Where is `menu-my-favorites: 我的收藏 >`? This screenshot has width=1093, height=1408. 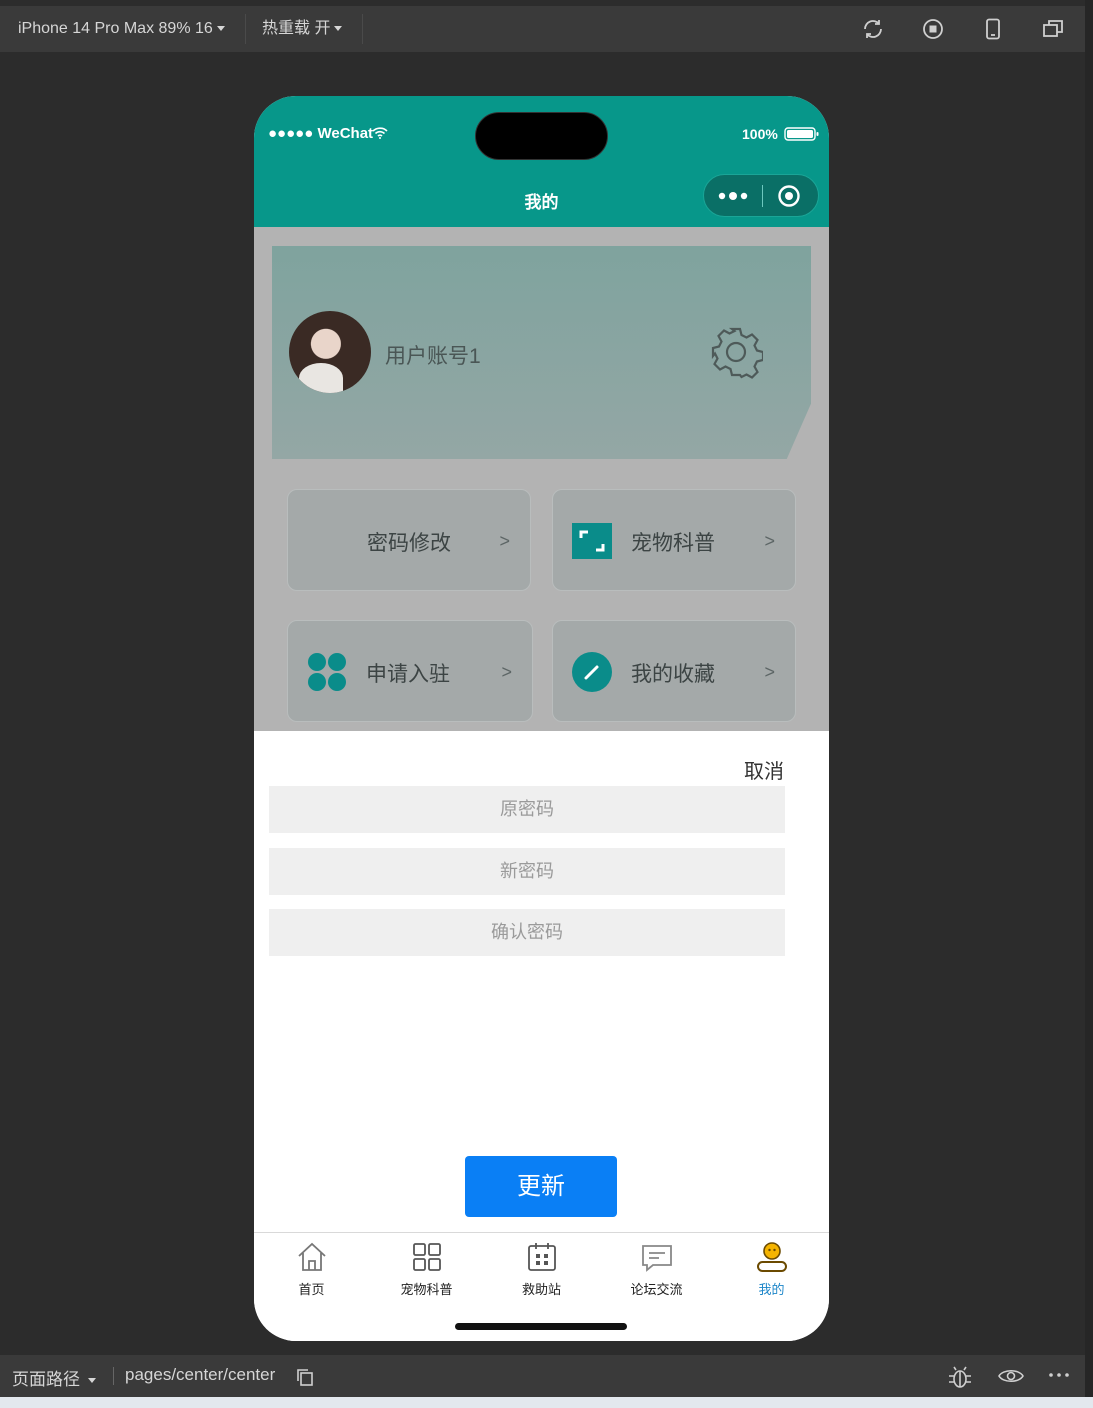 menu-my-favorites: 我的收藏 > is located at coordinates (674, 671).